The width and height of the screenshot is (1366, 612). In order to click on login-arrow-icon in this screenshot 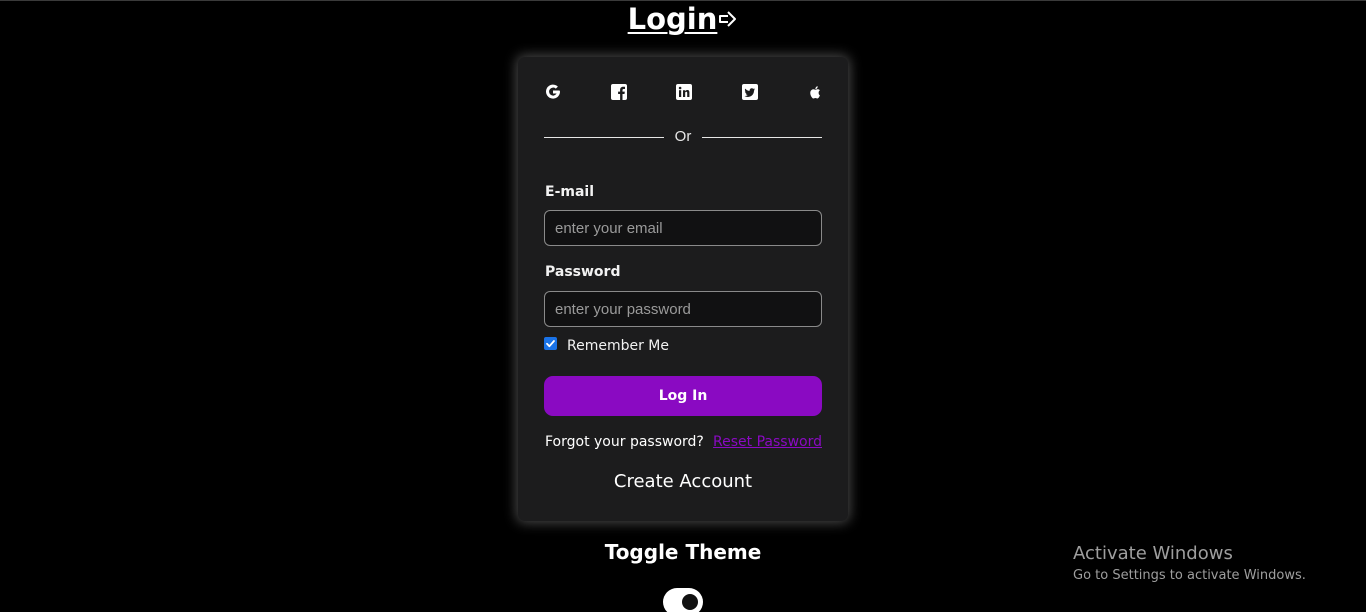, I will do `click(728, 19)`.